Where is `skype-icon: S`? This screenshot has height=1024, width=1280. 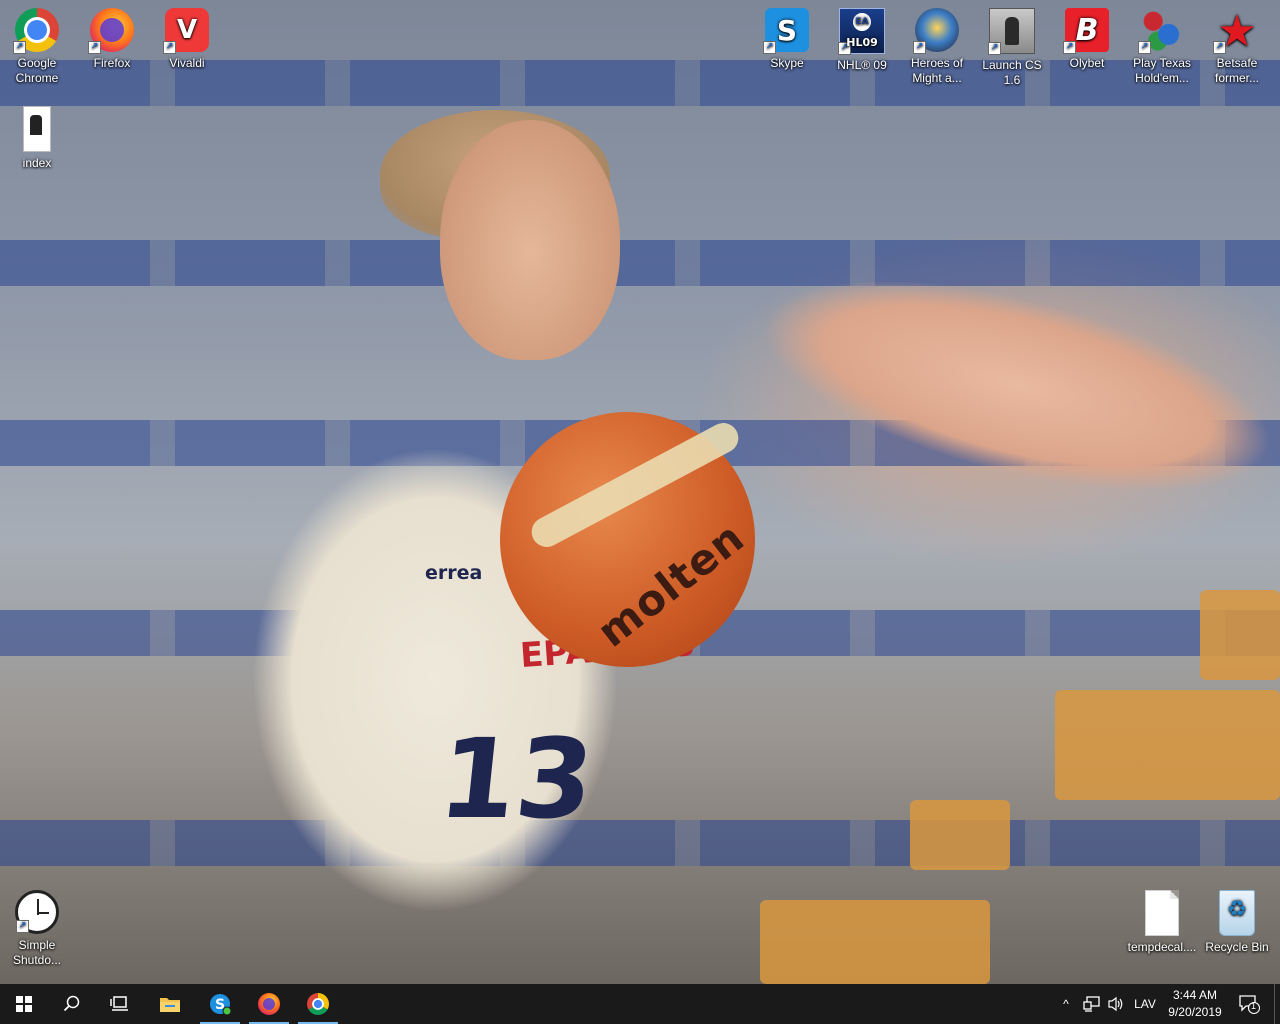
skype-icon: S is located at coordinates (221, 1005).